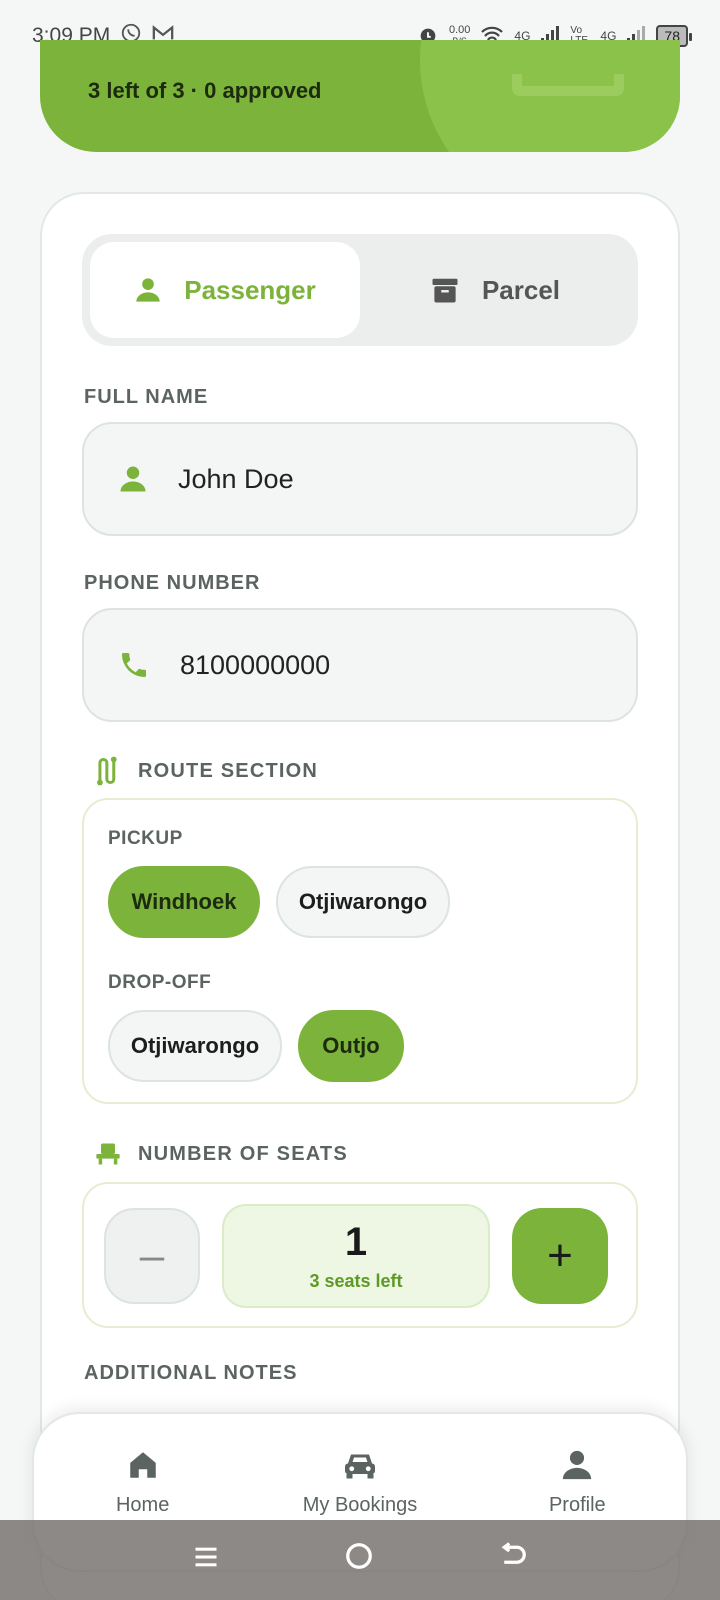 The height and width of the screenshot is (1600, 720). What do you see at coordinates (195, 1046) in the screenshot?
I see `dropoff-chip-otjiwarongo: Otjiwarongo` at bounding box center [195, 1046].